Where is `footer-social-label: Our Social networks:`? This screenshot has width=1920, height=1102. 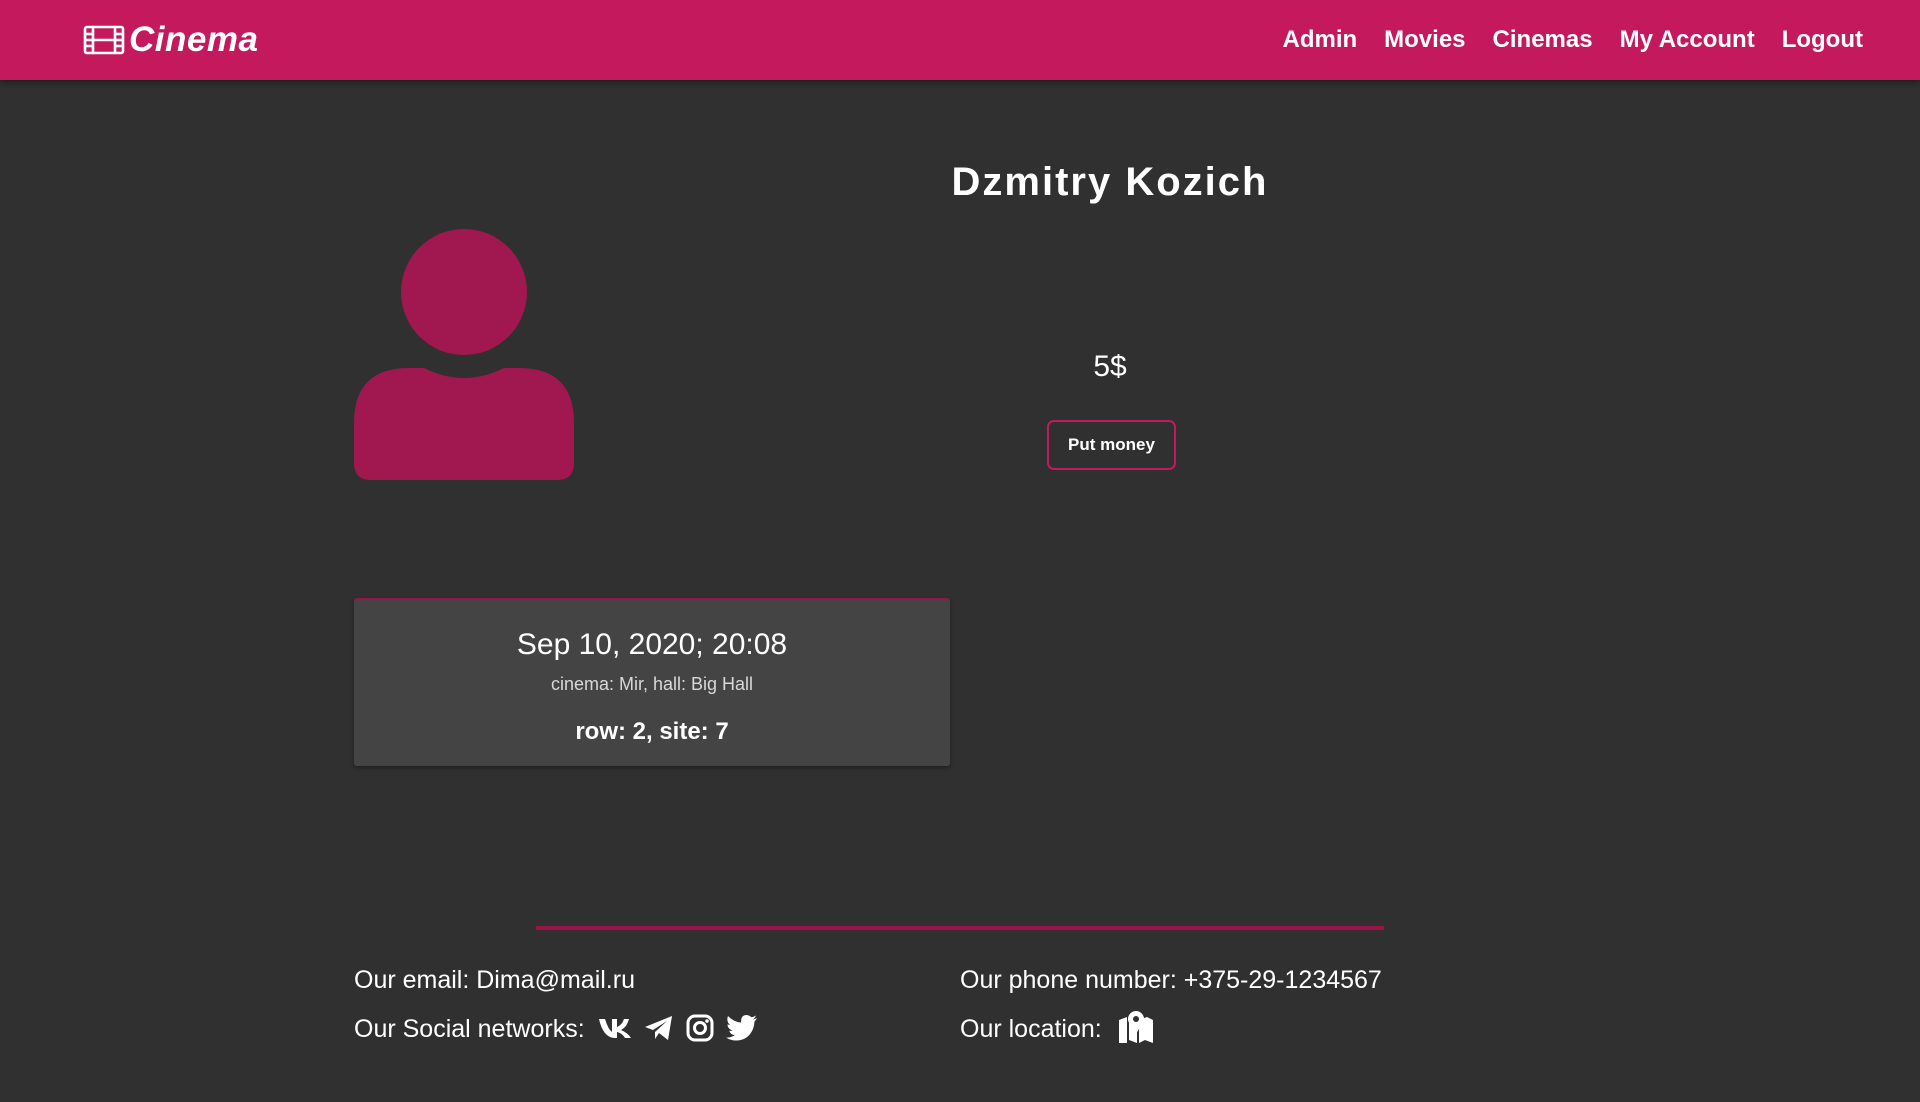
footer-social-label: Our Social networks: is located at coordinates (469, 1029).